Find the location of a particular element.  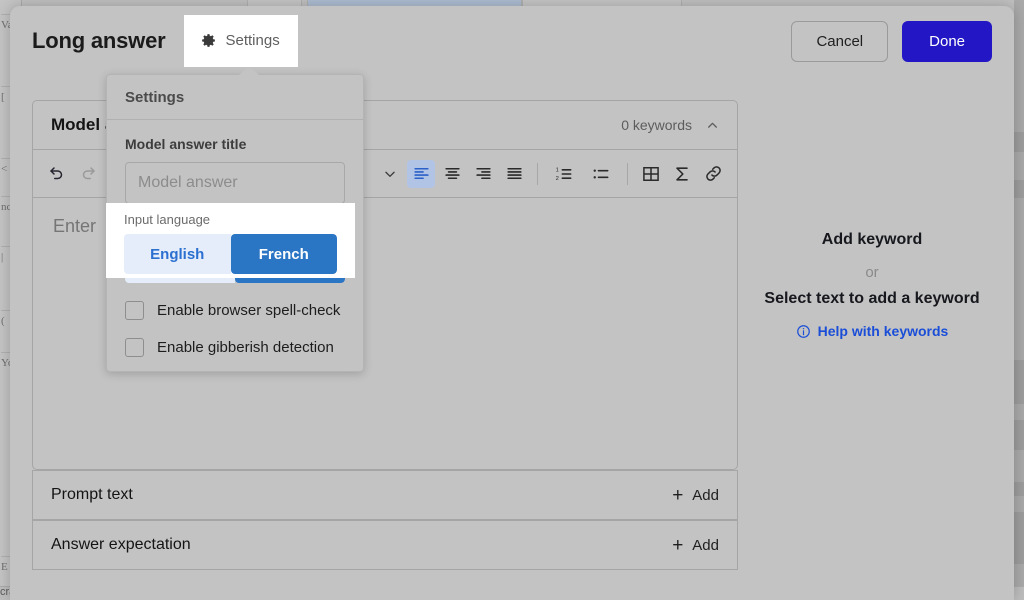

align-left-icon is located at coordinates (421, 173).